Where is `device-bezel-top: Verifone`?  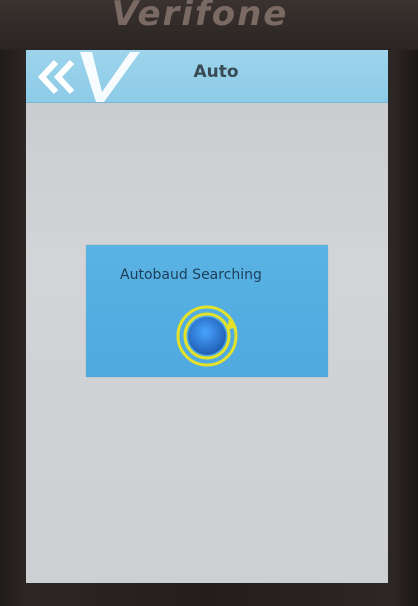 device-bezel-top: Verifone is located at coordinates (209, 25).